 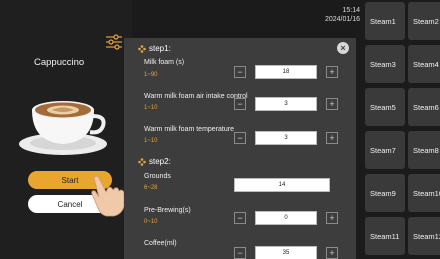 I want to click on air-intake-input: 3, so click(x=286, y=104).